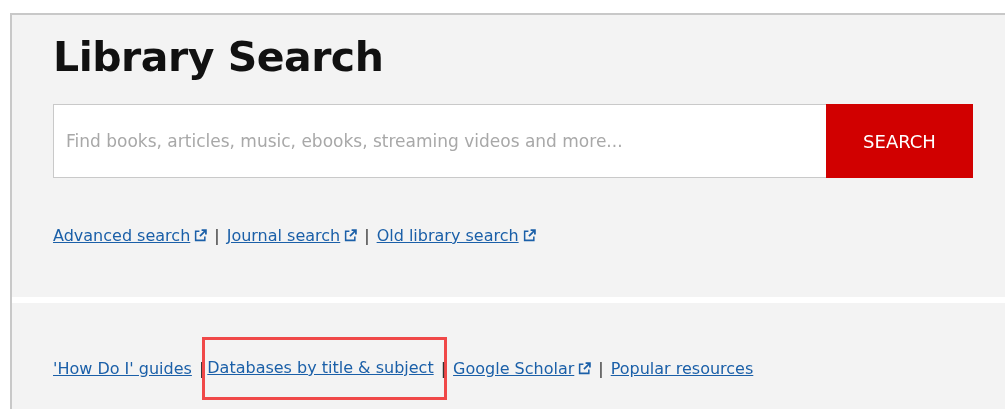  I want to click on resource-link: Popular resources, so click(682, 368).